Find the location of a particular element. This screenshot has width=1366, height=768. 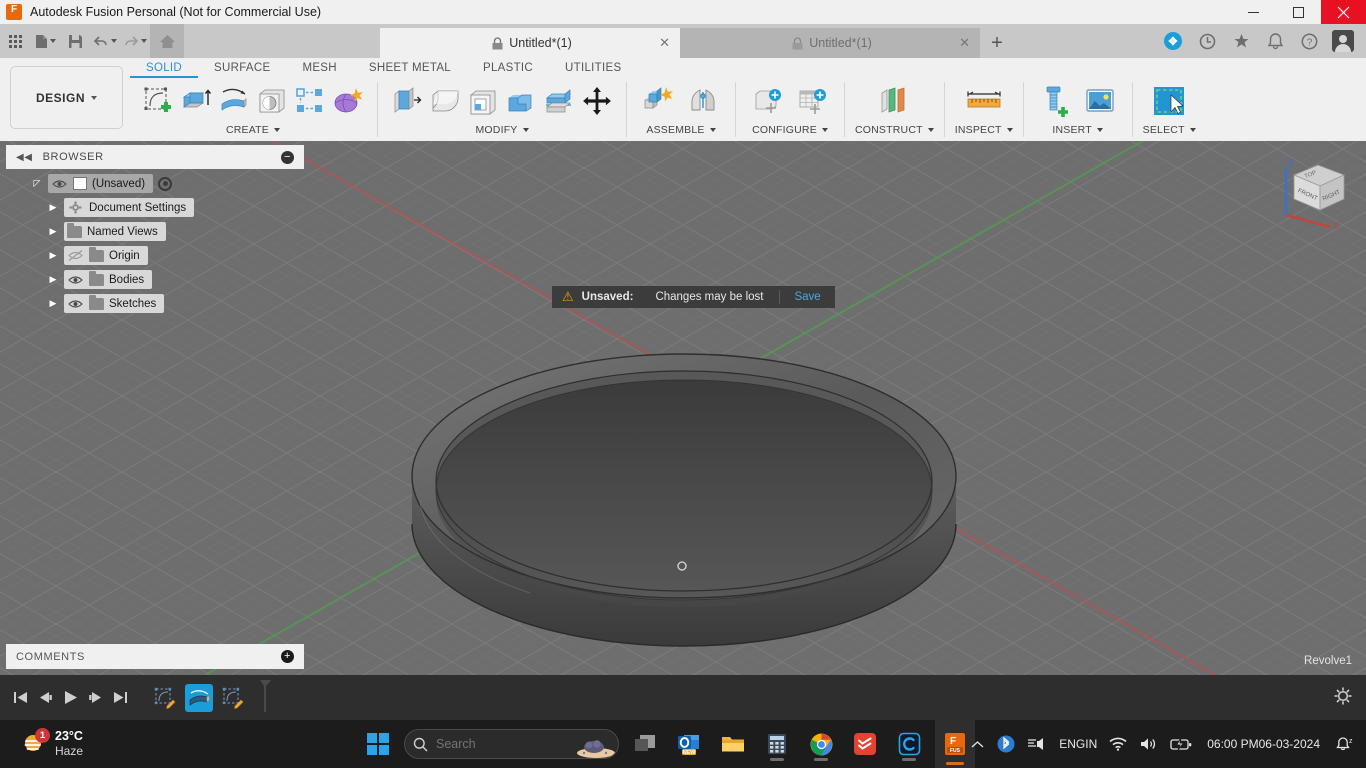

close-icon is located at coordinates (1343, 12).